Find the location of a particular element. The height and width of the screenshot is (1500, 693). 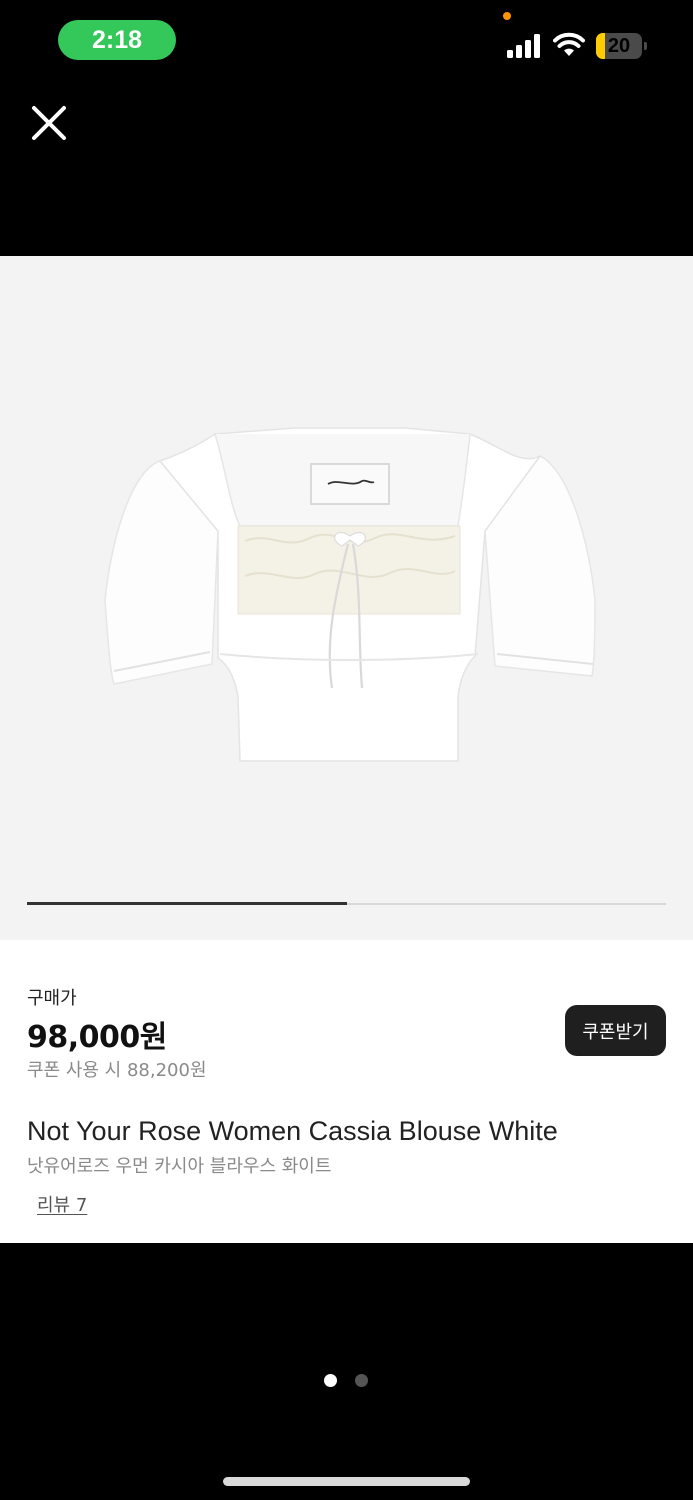

home-indicator is located at coordinates (346, 1481).